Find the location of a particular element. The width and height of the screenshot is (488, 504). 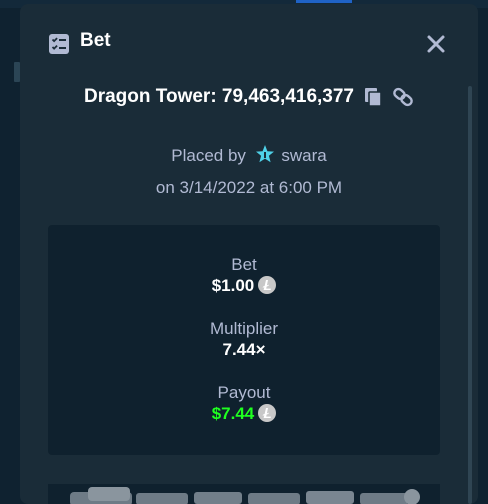

placed-by-label: Placed by is located at coordinates (208, 155).